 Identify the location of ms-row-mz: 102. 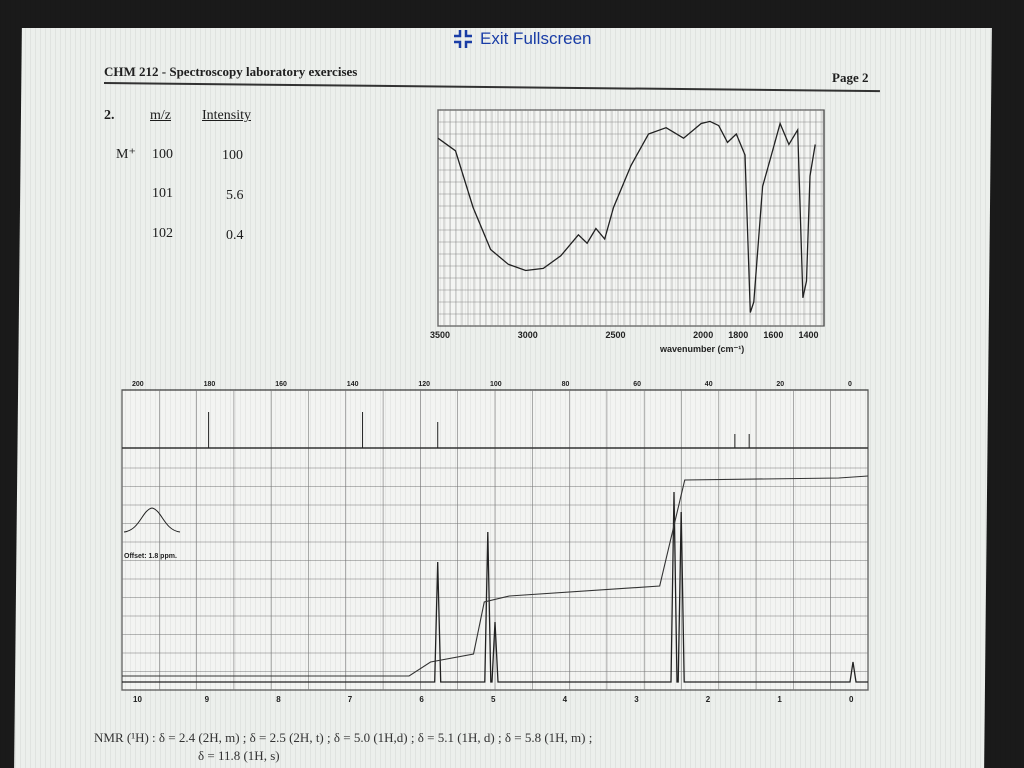
(162, 233).